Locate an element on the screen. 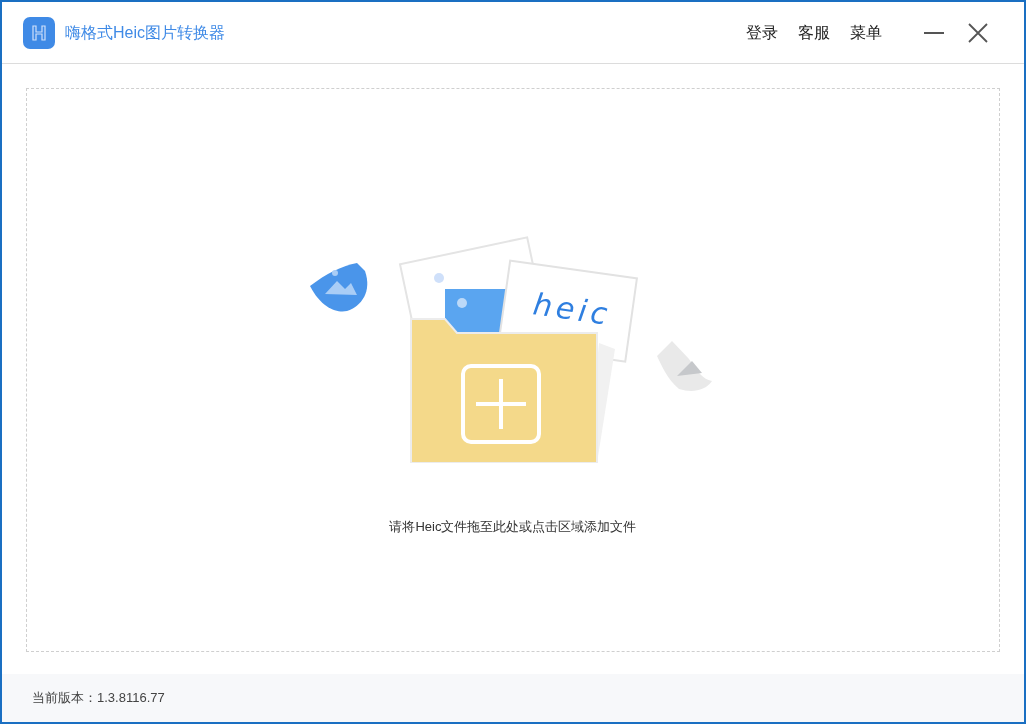 The width and height of the screenshot is (1026, 724). header-link: 菜单 is located at coordinates (866, 32).